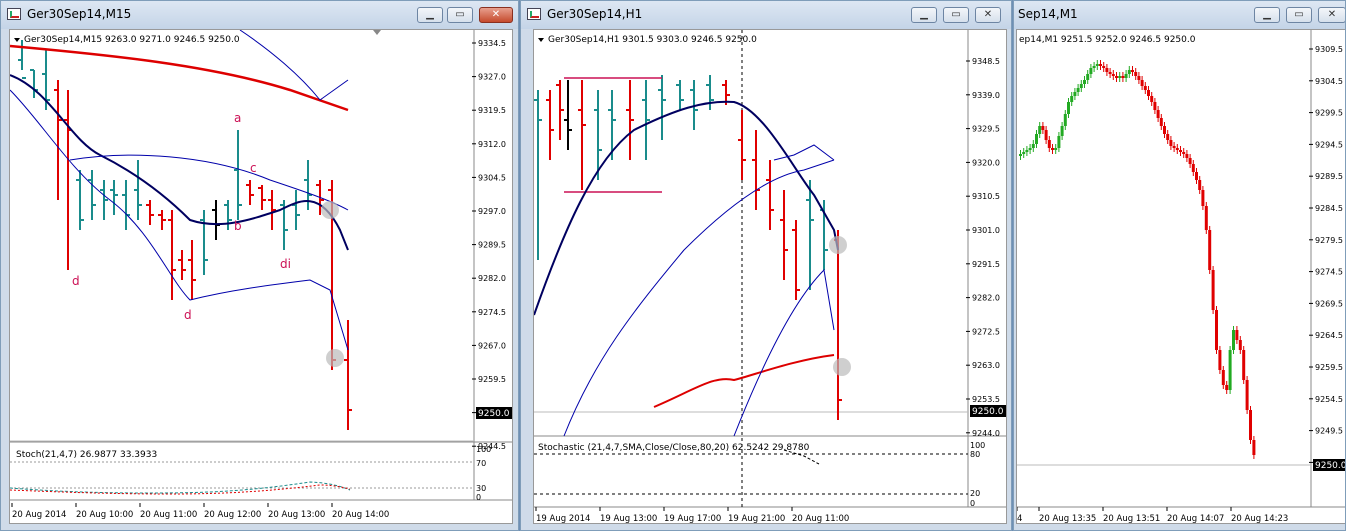 The image size is (1346, 531). Describe the element at coordinates (481, 488) in the screenshot. I see `sub-tick: 30` at that location.